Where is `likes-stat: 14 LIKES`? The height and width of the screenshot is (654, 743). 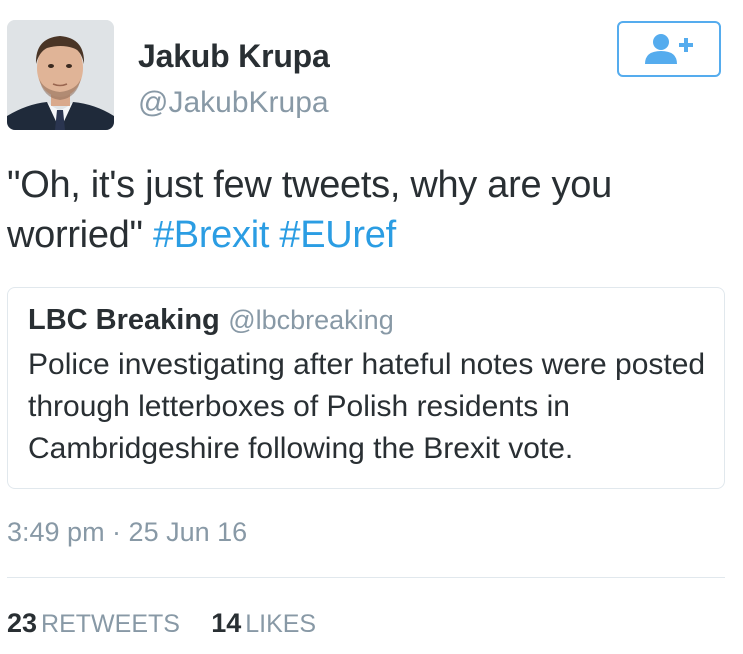 likes-stat: 14 LIKES is located at coordinates (263, 623).